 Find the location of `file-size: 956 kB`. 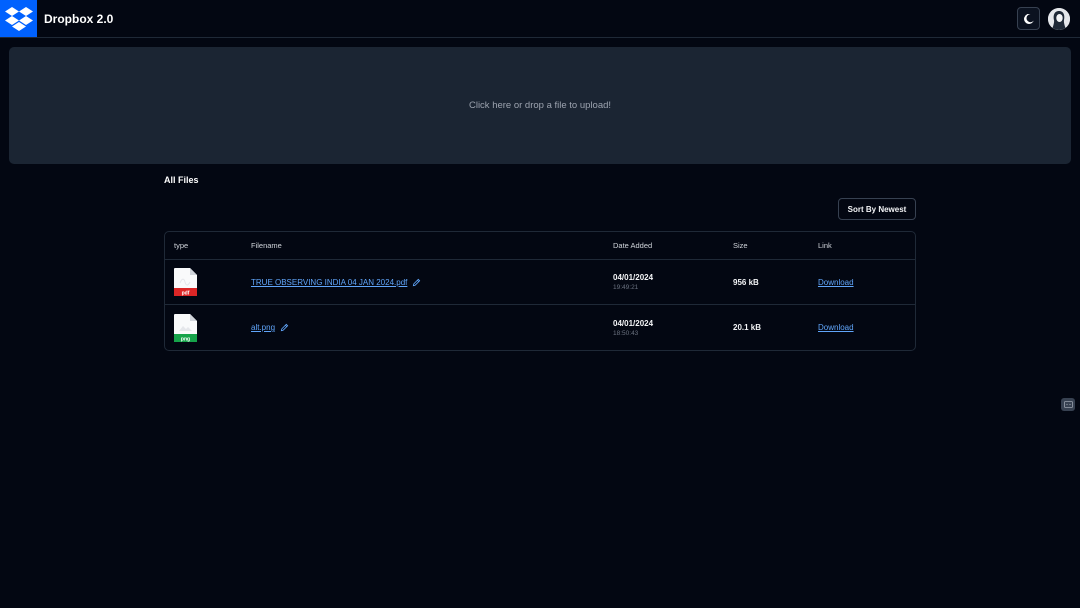

file-size: 956 kB is located at coordinates (746, 282).